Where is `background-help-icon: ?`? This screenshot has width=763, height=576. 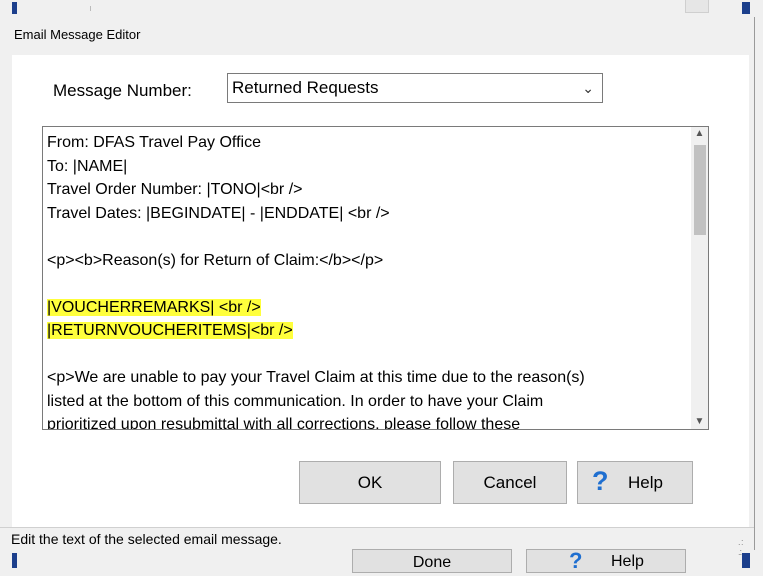 background-help-icon: ? is located at coordinates (576, 560).